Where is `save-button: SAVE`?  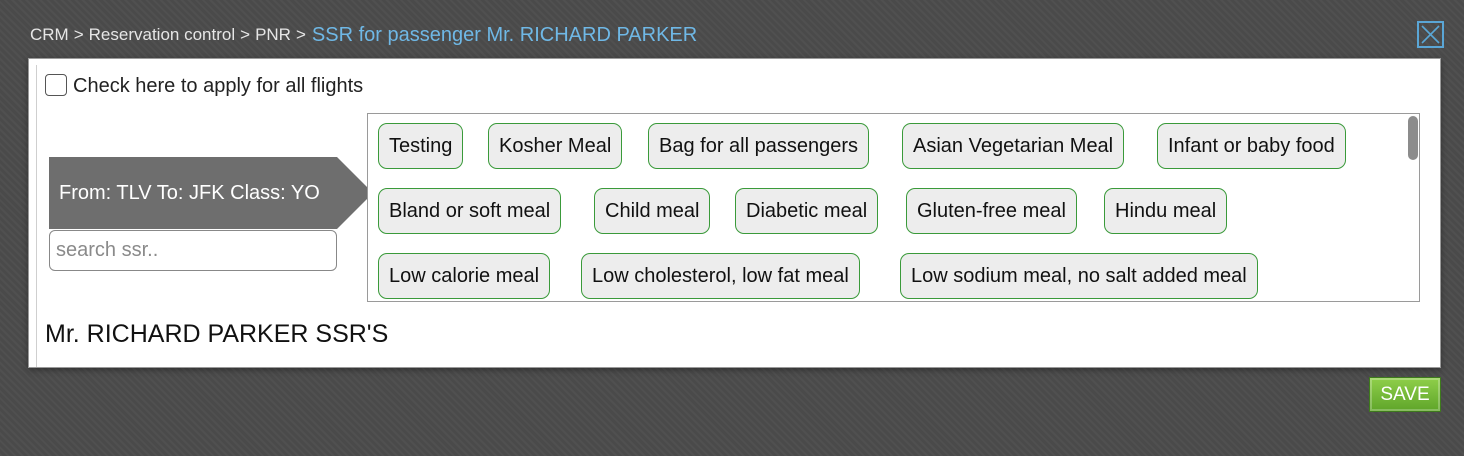 save-button: SAVE is located at coordinates (1405, 394).